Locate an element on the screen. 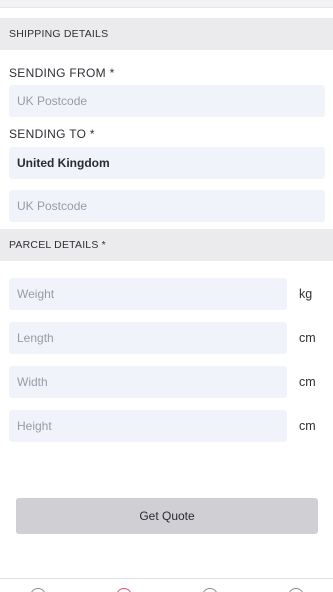 The height and width of the screenshot is (592, 333). weight-unit: kg is located at coordinates (306, 294).